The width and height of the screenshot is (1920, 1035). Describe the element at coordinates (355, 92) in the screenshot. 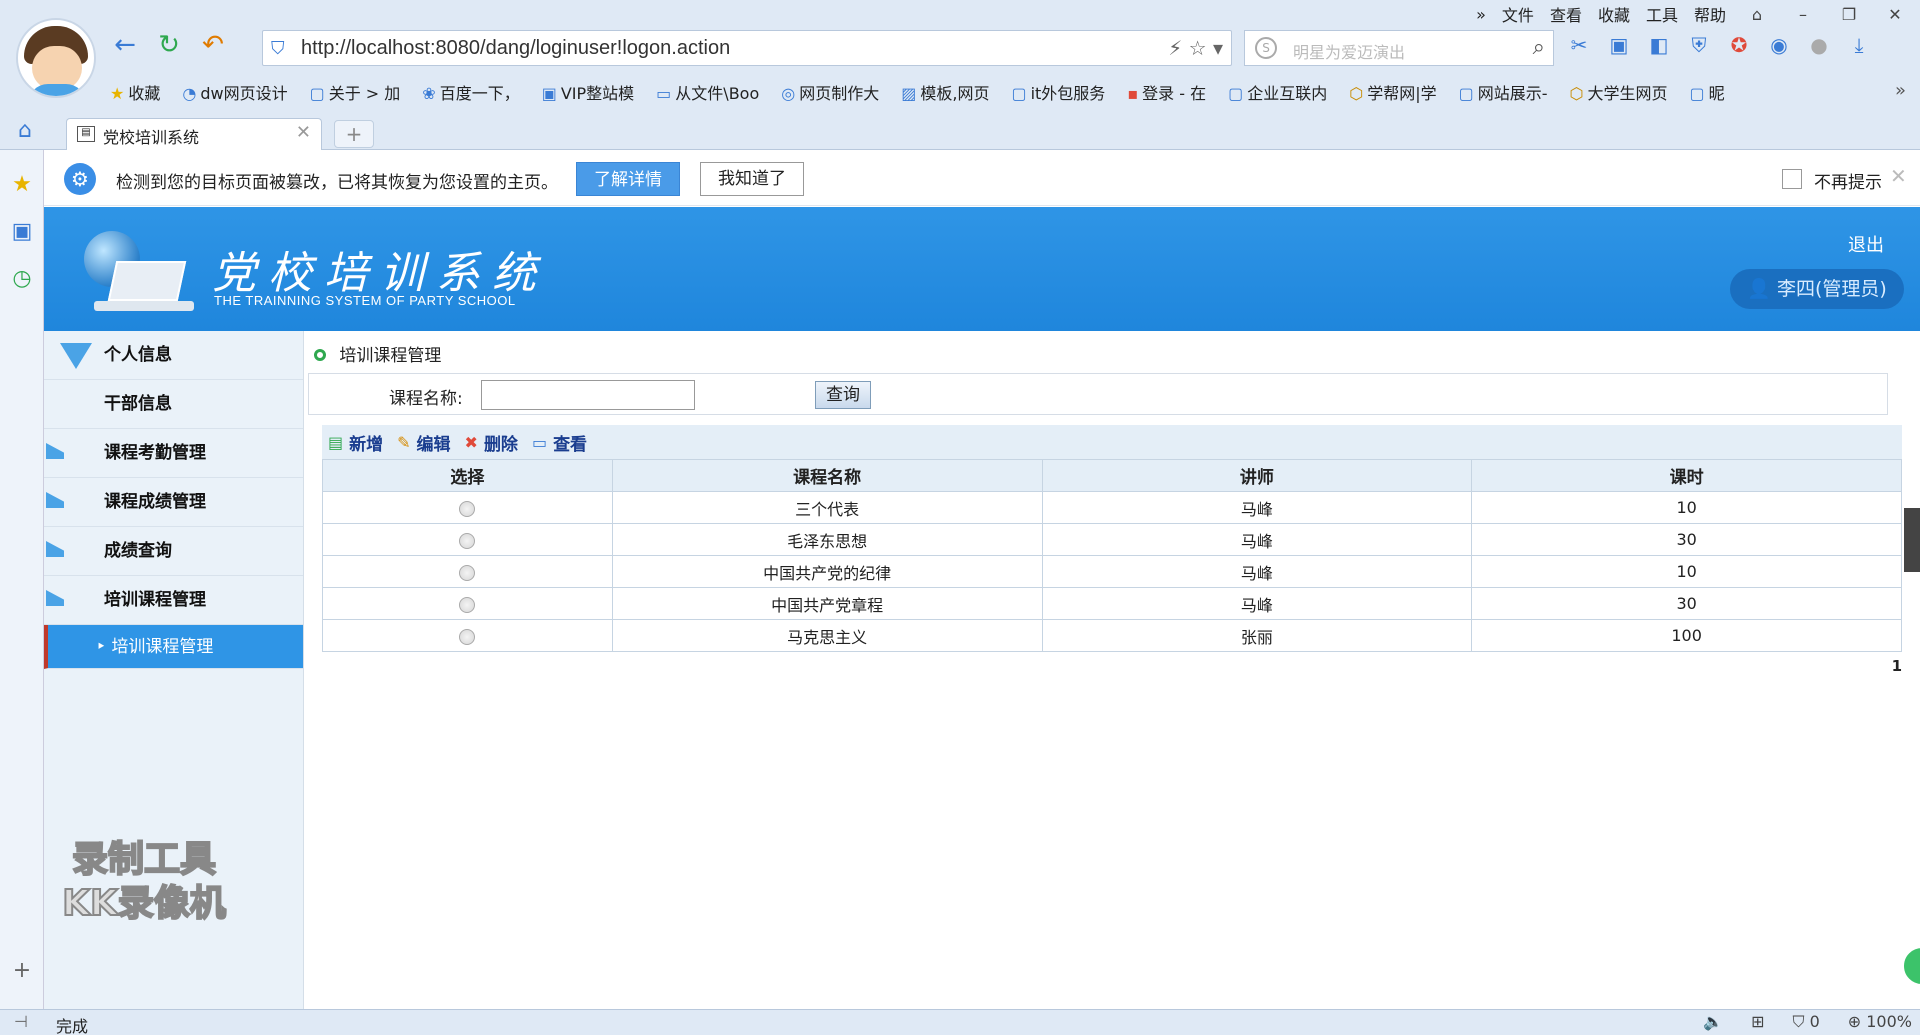

I see `bookmark-item: ▢ 关于 > 加` at that location.